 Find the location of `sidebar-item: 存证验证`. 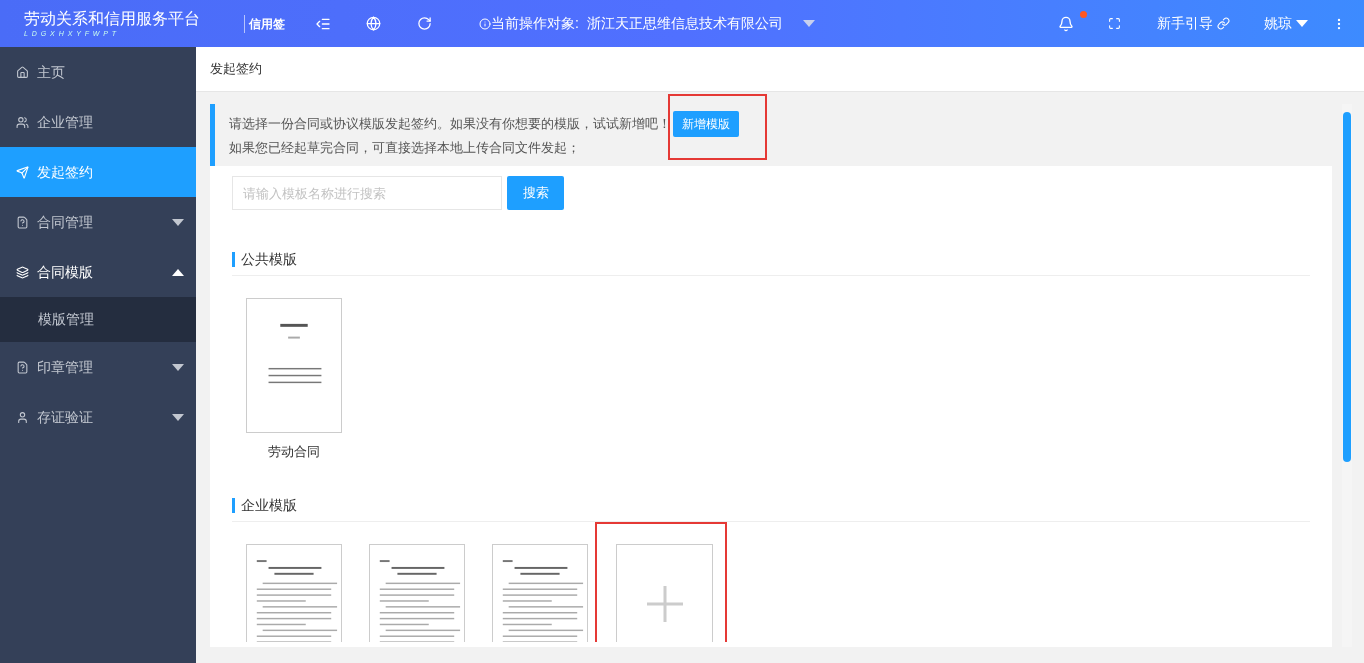

sidebar-item: 存证验证 is located at coordinates (98, 417).